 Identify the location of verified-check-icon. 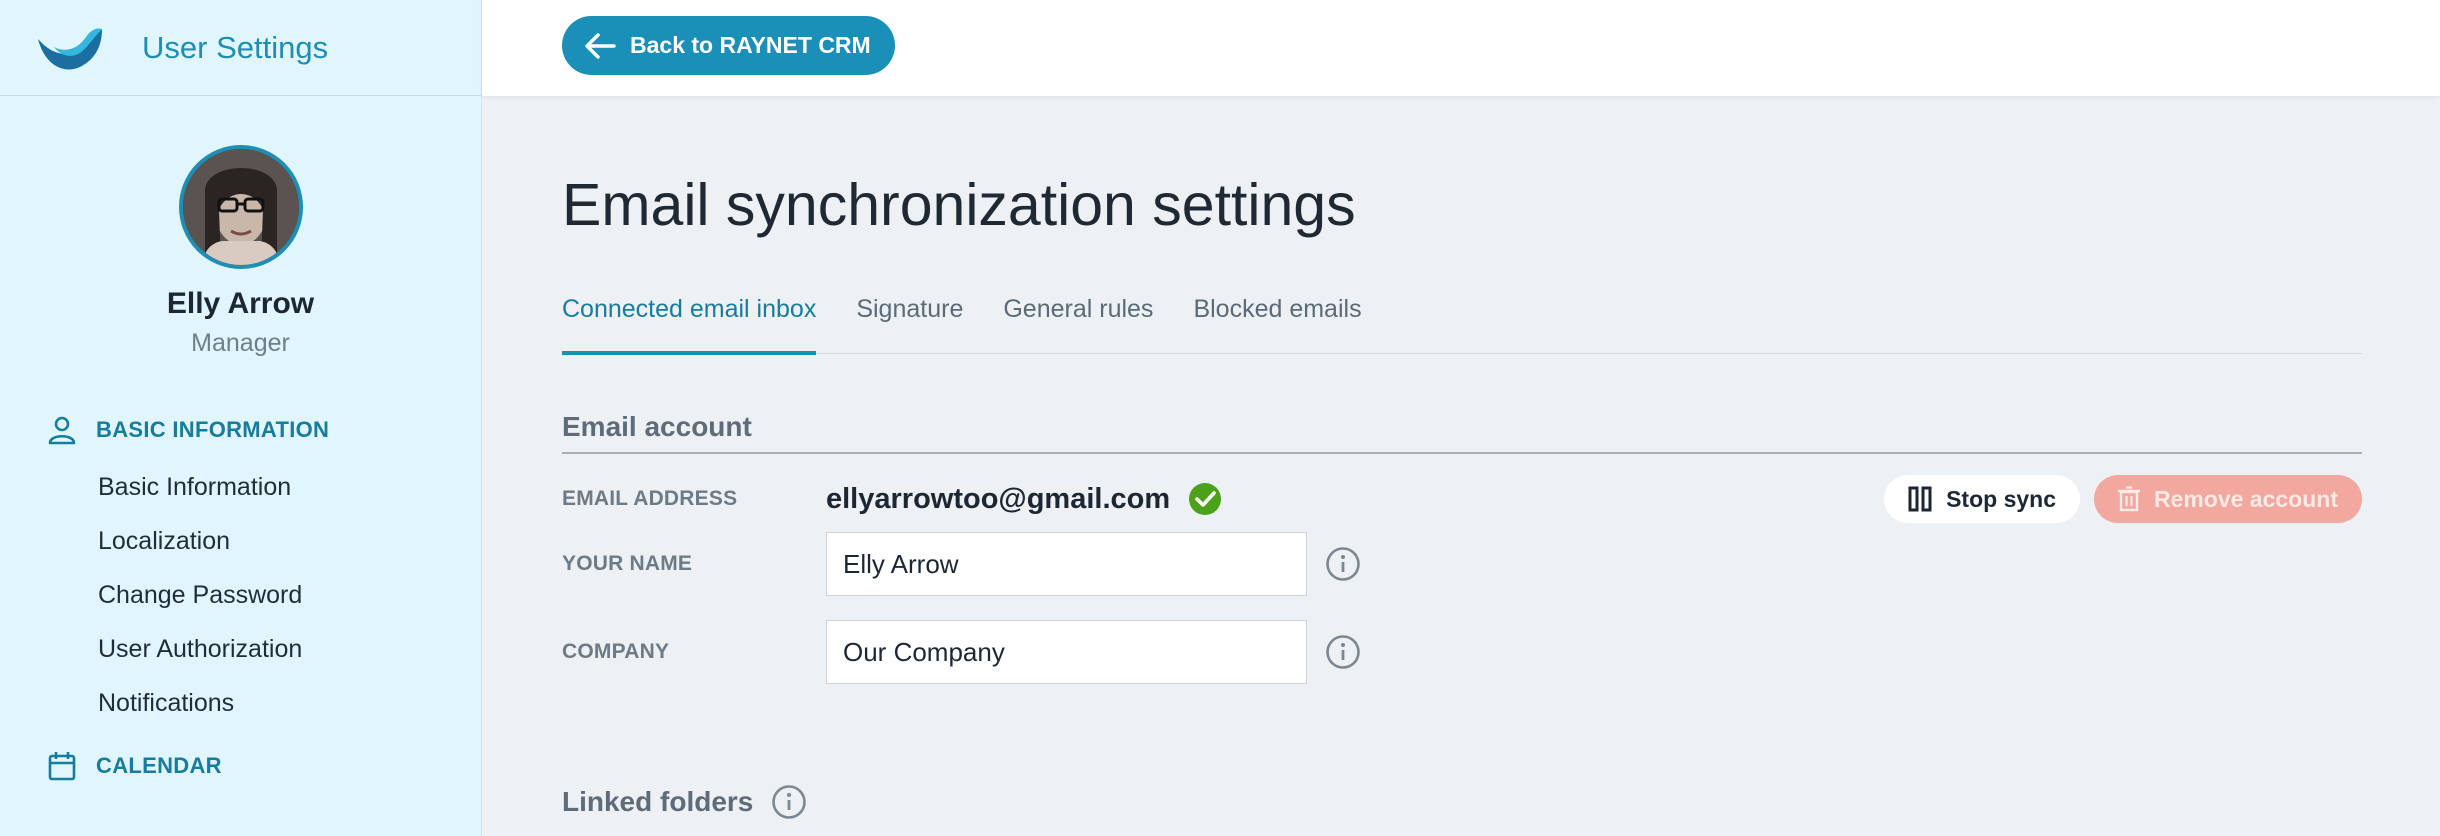
(1205, 499).